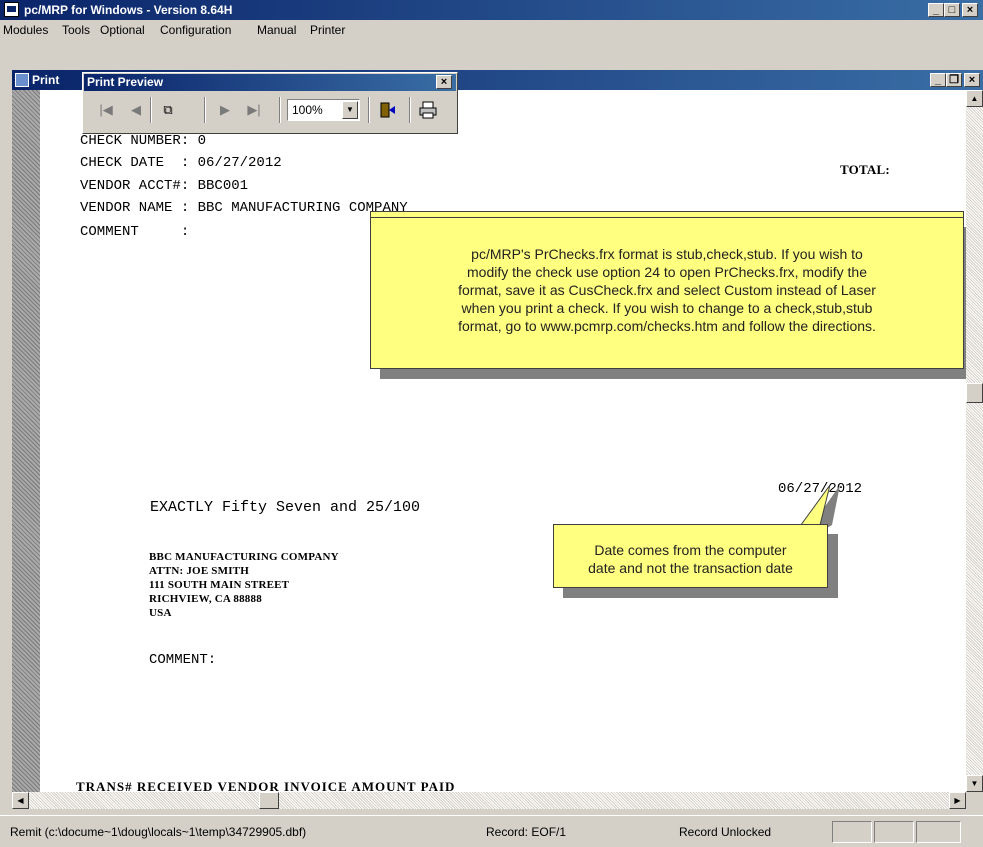 This screenshot has width=983, height=847. I want to click on horizontal-scroll-thumb, so click(269, 800).